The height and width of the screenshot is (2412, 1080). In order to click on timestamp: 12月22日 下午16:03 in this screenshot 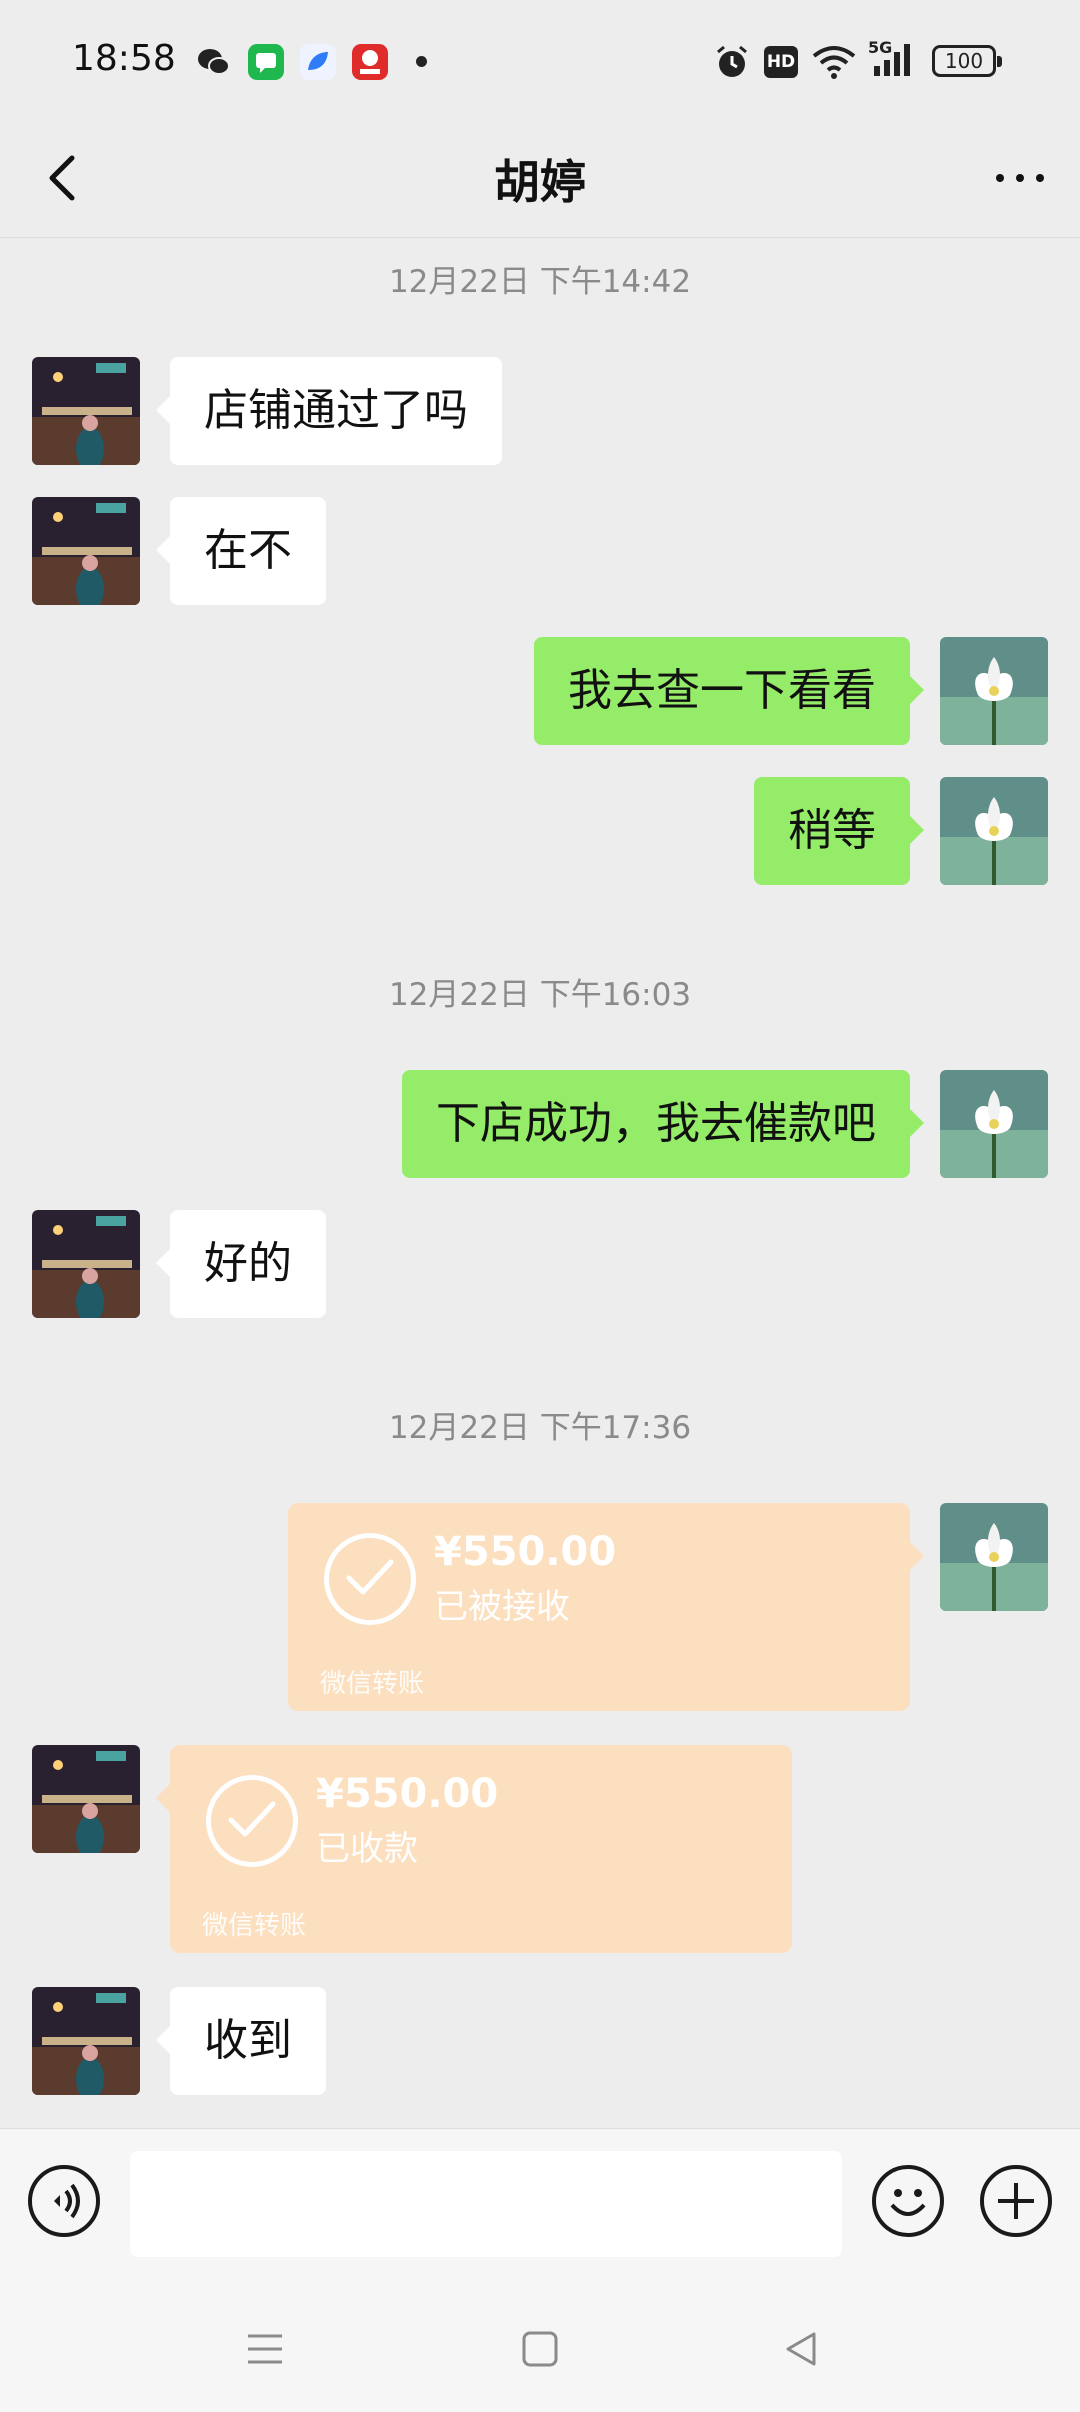, I will do `click(540, 995)`.